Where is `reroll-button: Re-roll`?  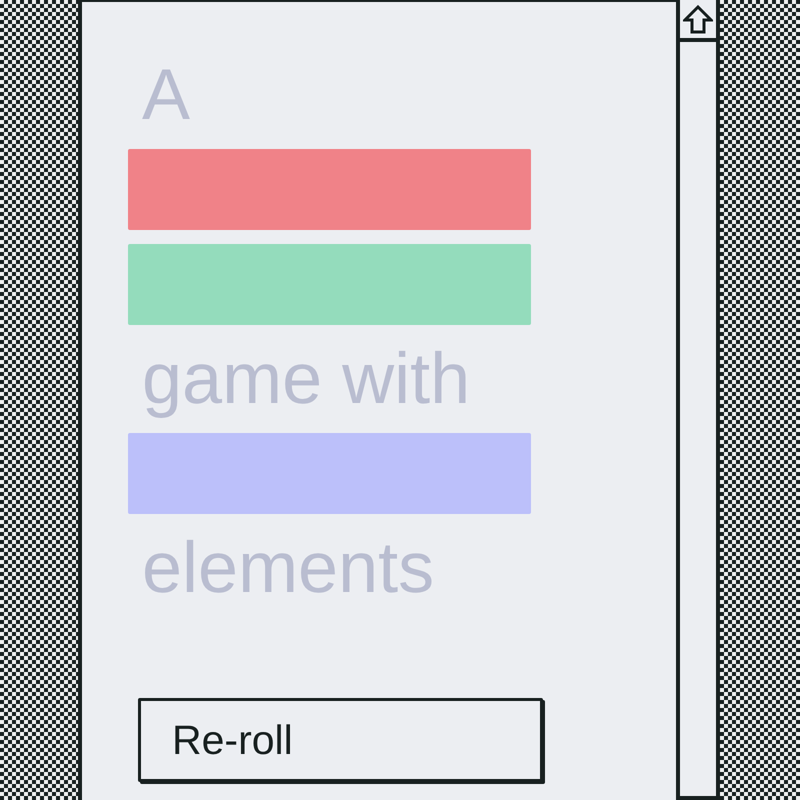 reroll-button: Re-roll is located at coordinates (340, 740).